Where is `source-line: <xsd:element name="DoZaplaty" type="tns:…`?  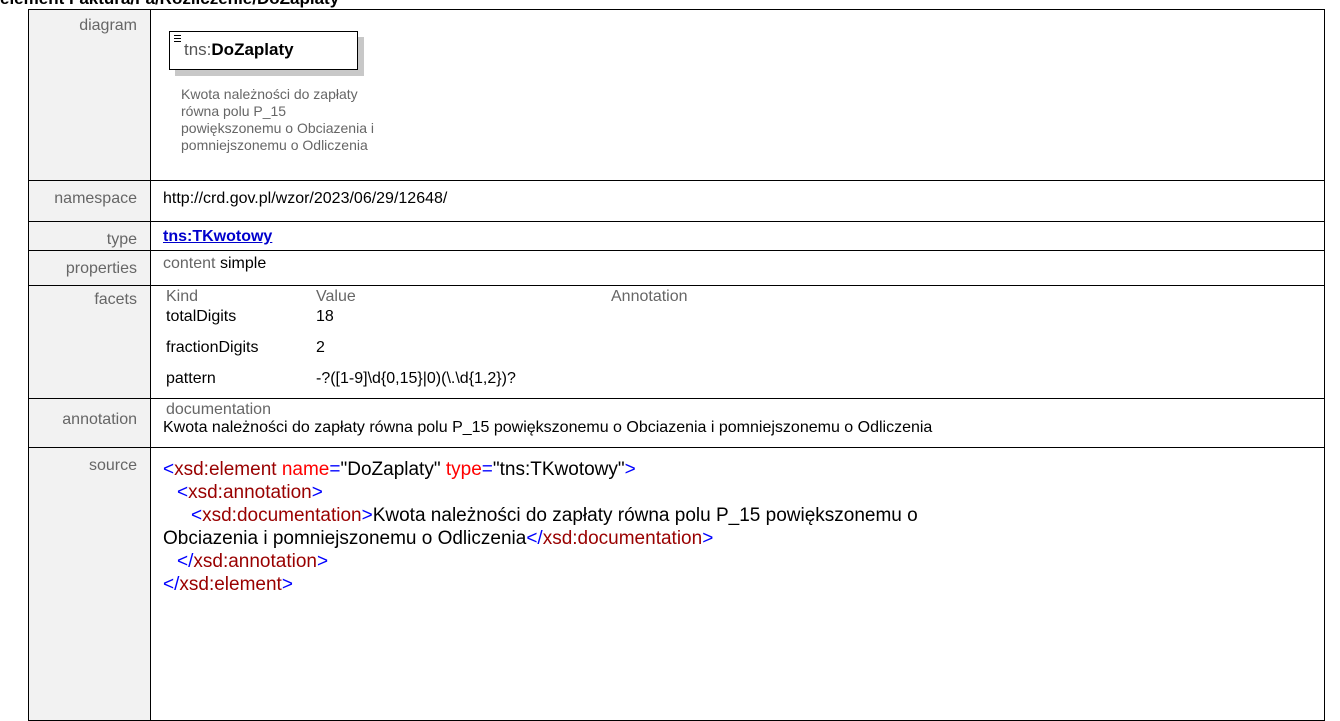 source-line: <xsd:element name="DoZaplaty" type="tns:… is located at coordinates (399, 469).